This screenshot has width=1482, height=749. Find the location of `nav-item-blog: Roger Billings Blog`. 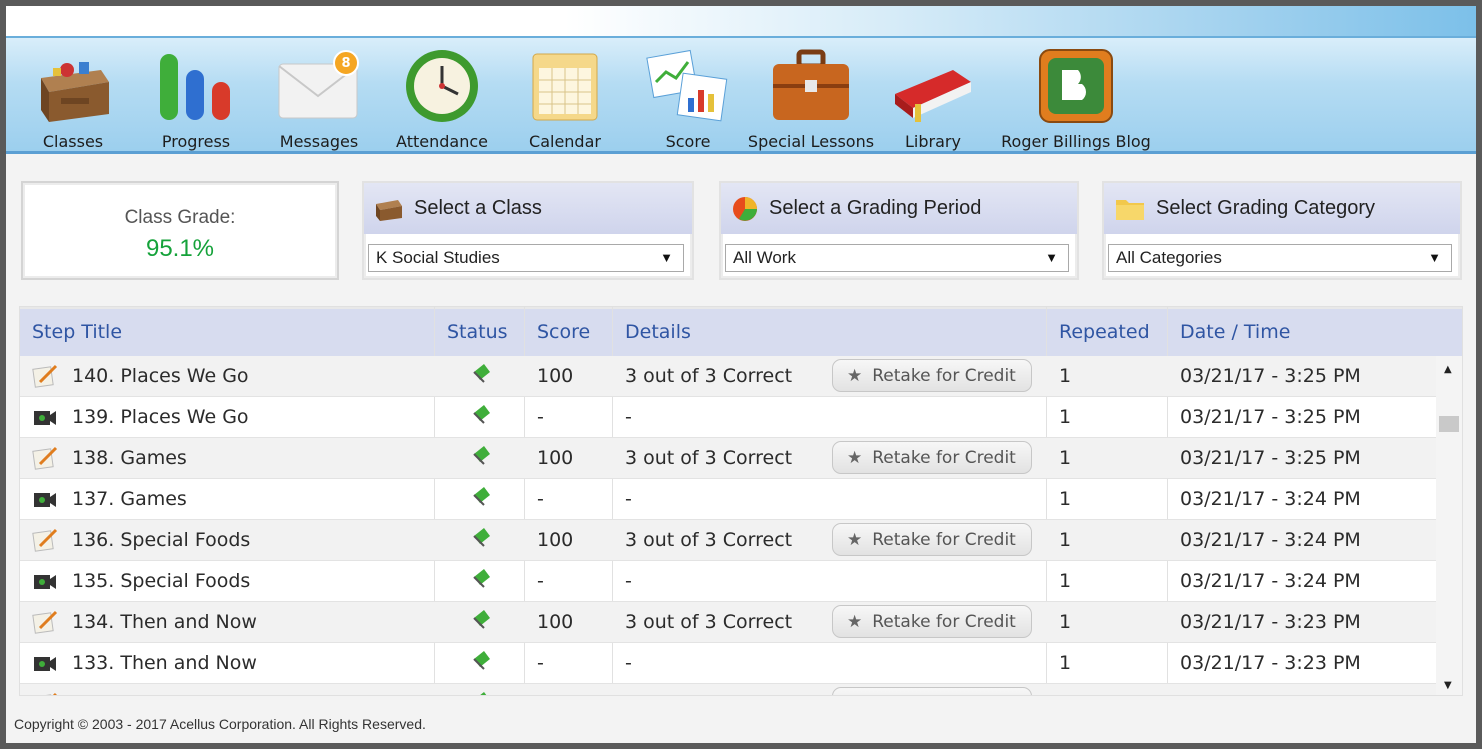

nav-item-blog: Roger Billings Blog is located at coordinates (1076, 94).